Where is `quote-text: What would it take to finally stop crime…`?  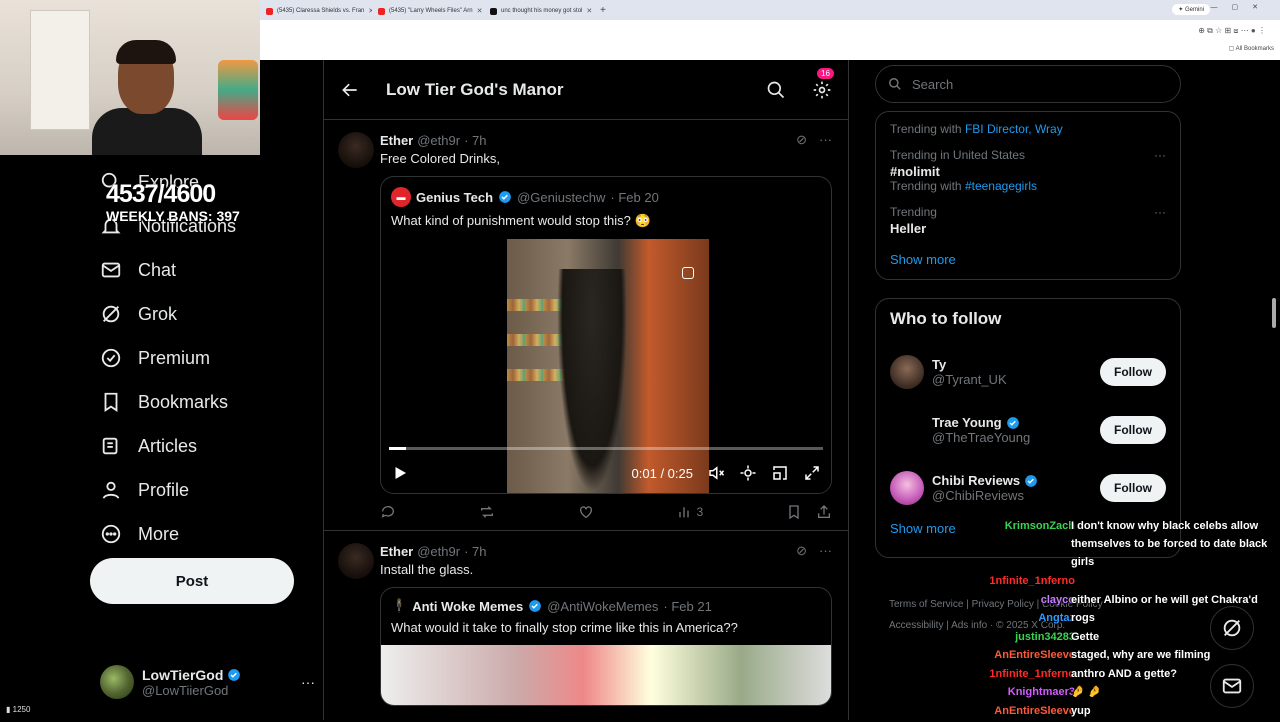
quote-text: What would it take to finally stop crime… is located at coordinates (564, 627).